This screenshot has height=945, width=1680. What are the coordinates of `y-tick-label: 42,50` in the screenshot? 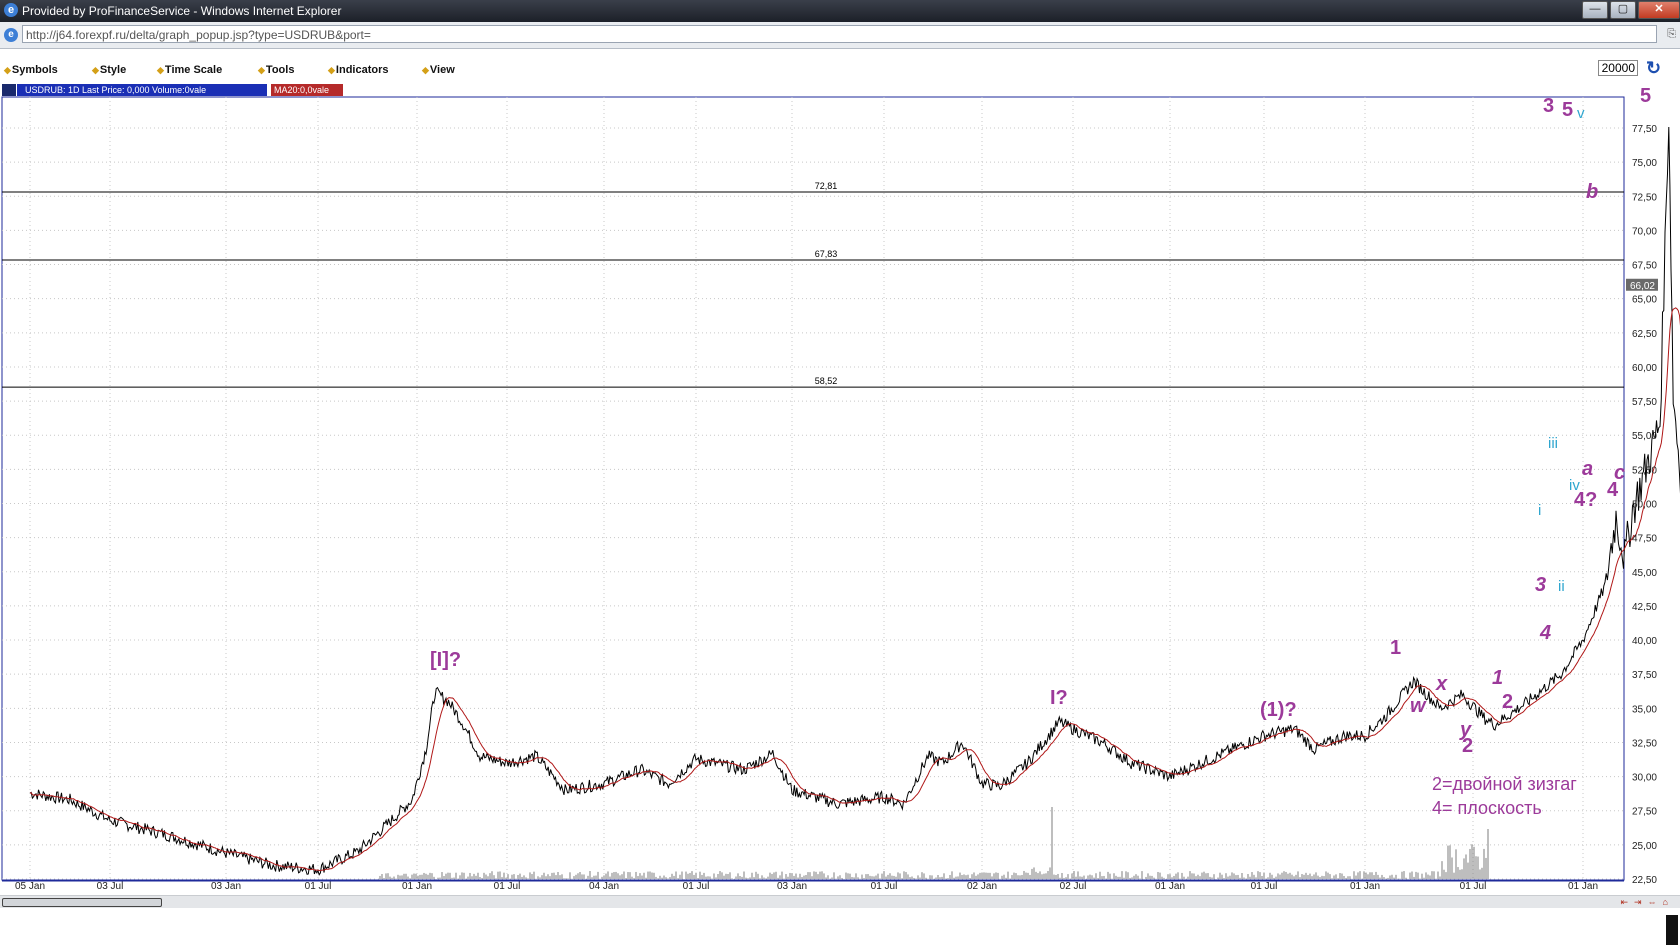 It's located at (1644, 607).